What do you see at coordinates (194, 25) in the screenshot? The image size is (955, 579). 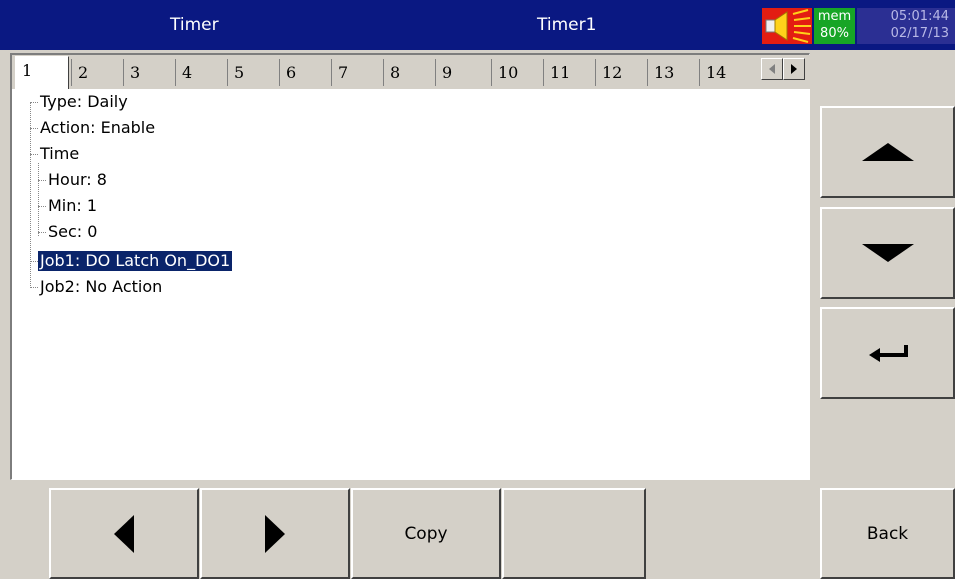 I see `screen-title: Timer` at bounding box center [194, 25].